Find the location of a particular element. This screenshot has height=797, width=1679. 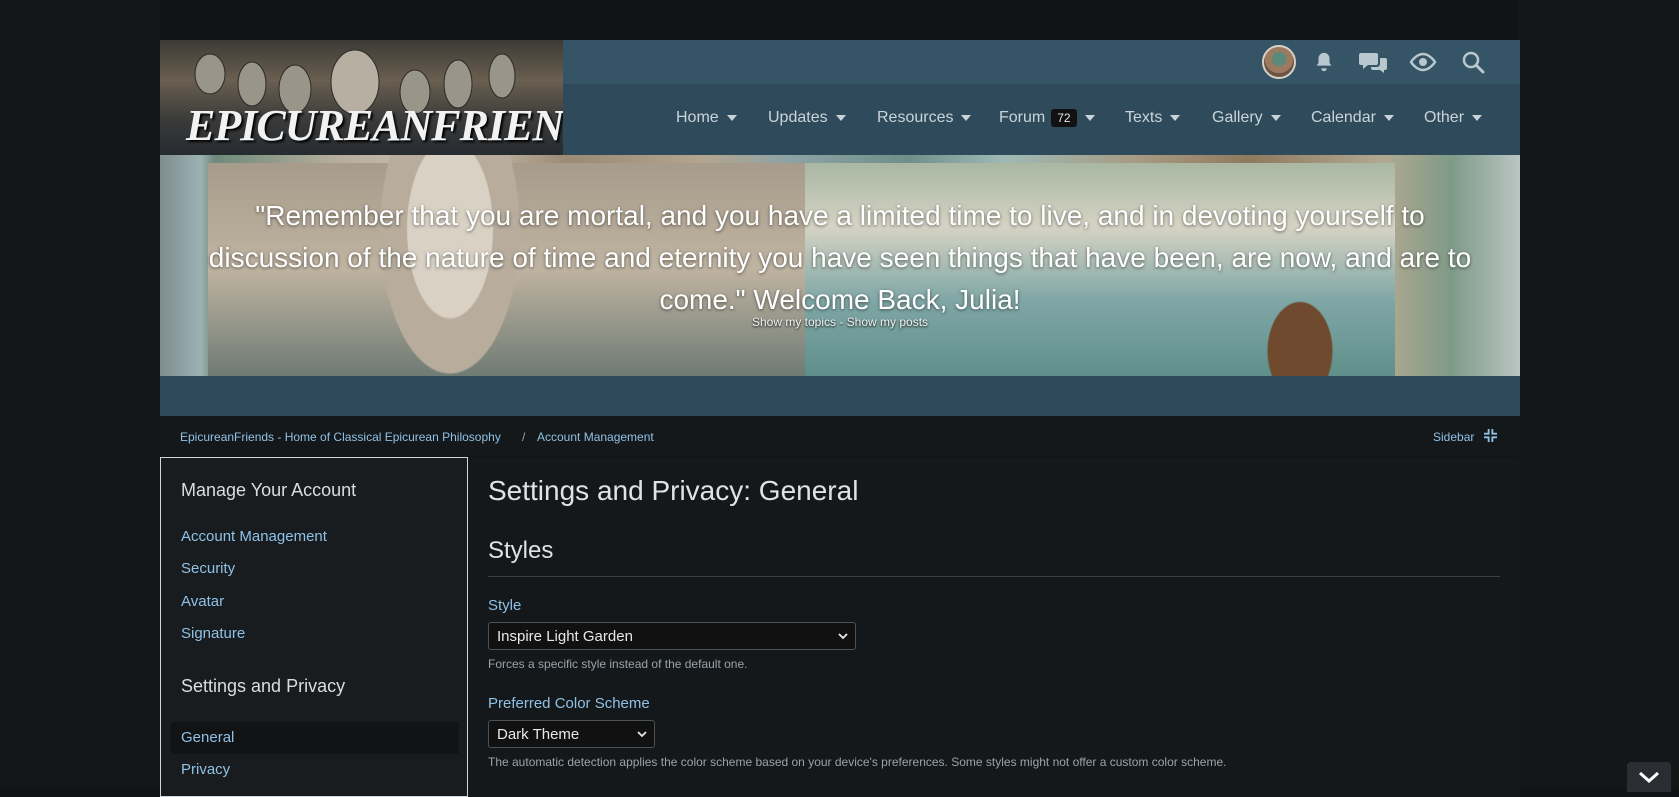

banner-links: Show my topics - Show my posts is located at coordinates (840, 322).